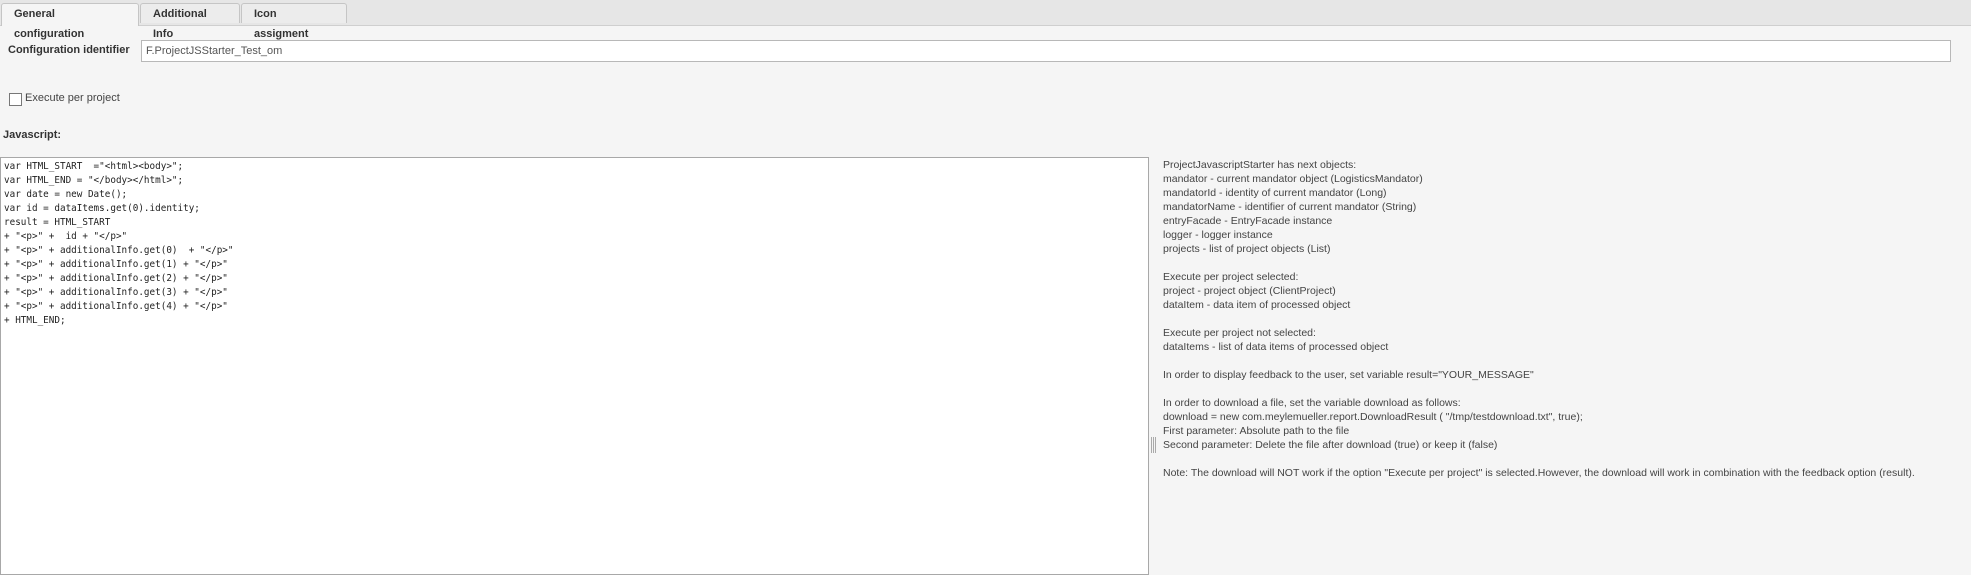 This screenshot has height=575, width=1971. What do you see at coordinates (190, 21) in the screenshot?
I see `tab-additional-info: Additional Info` at bounding box center [190, 21].